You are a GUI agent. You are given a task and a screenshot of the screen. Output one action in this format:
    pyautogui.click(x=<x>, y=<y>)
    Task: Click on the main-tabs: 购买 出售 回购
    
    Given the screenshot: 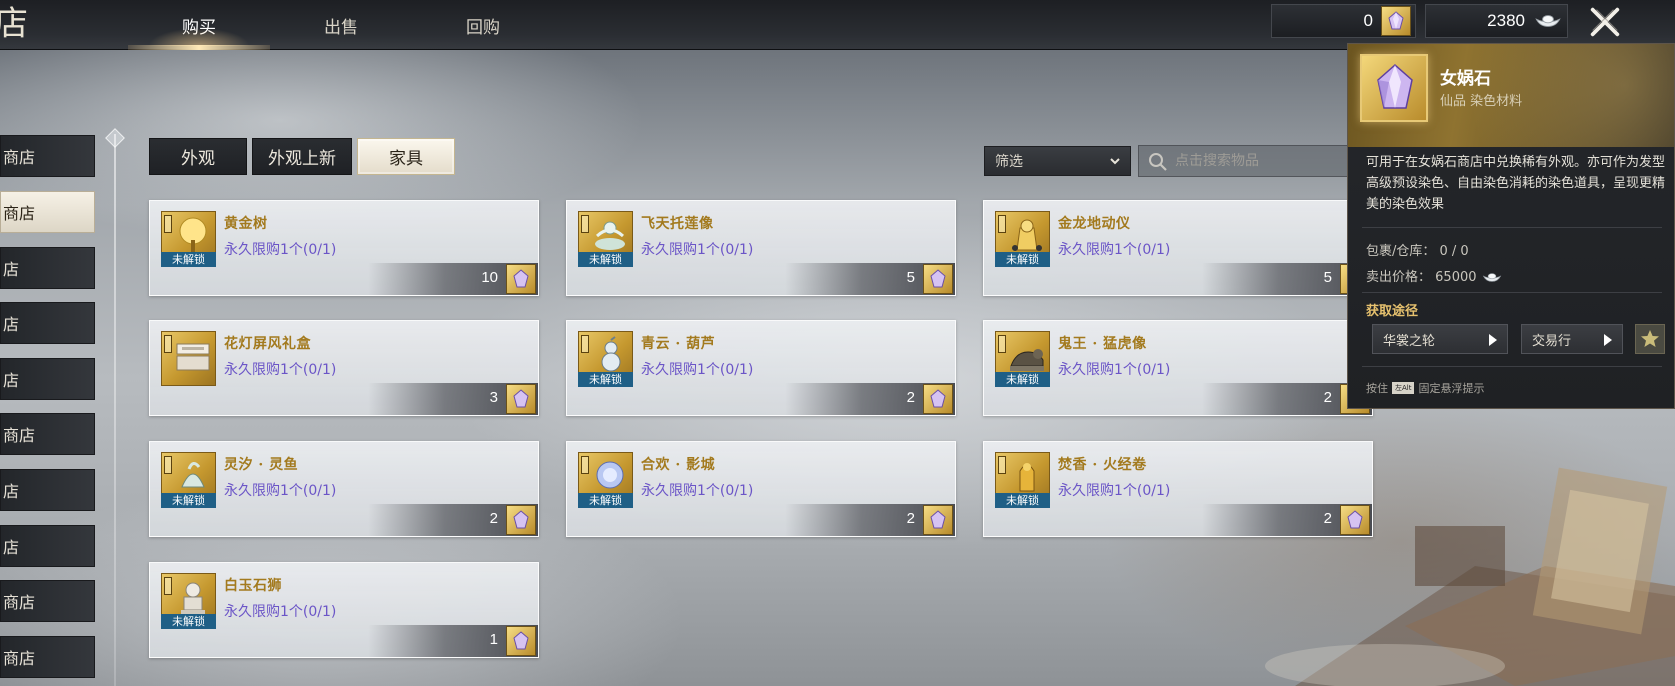 What is the action you would take?
    pyautogui.click(x=341, y=25)
    